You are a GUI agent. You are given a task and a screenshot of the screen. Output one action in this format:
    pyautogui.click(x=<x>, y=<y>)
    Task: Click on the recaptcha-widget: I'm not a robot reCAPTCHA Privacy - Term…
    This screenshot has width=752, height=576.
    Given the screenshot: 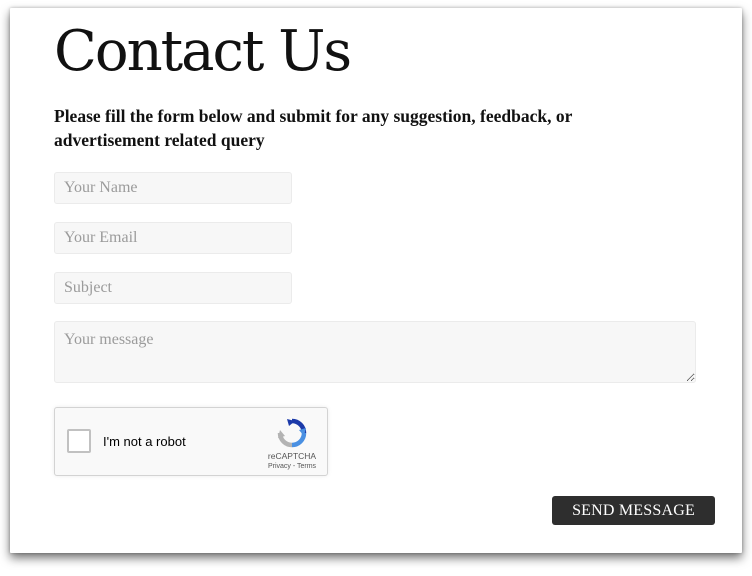 What is the action you would take?
    pyautogui.click(x=191, y=441)
    